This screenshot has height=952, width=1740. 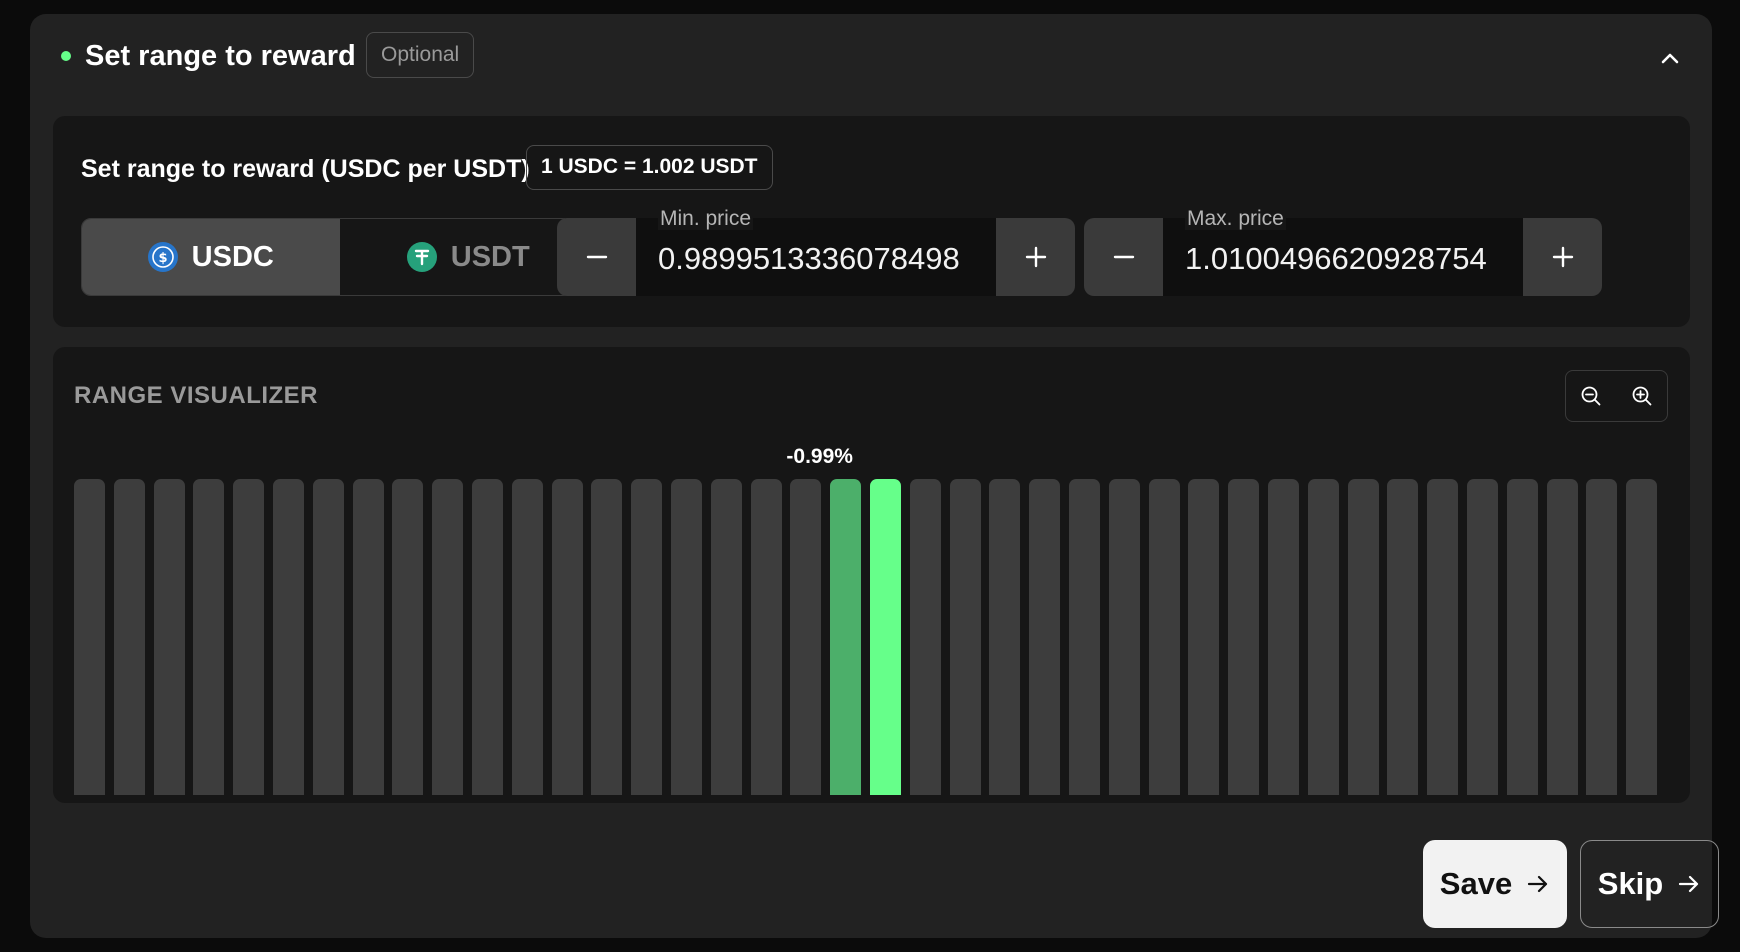 I want to click on current-price-label: -0.99%, so click(x=819, y=456).